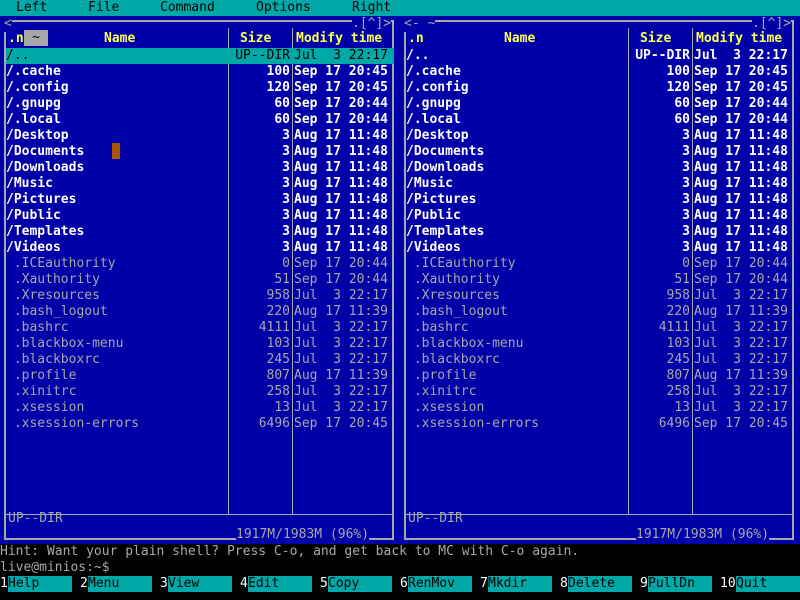  I want to click on left-panel-corner-right: .[^]>, so click(372, 24).